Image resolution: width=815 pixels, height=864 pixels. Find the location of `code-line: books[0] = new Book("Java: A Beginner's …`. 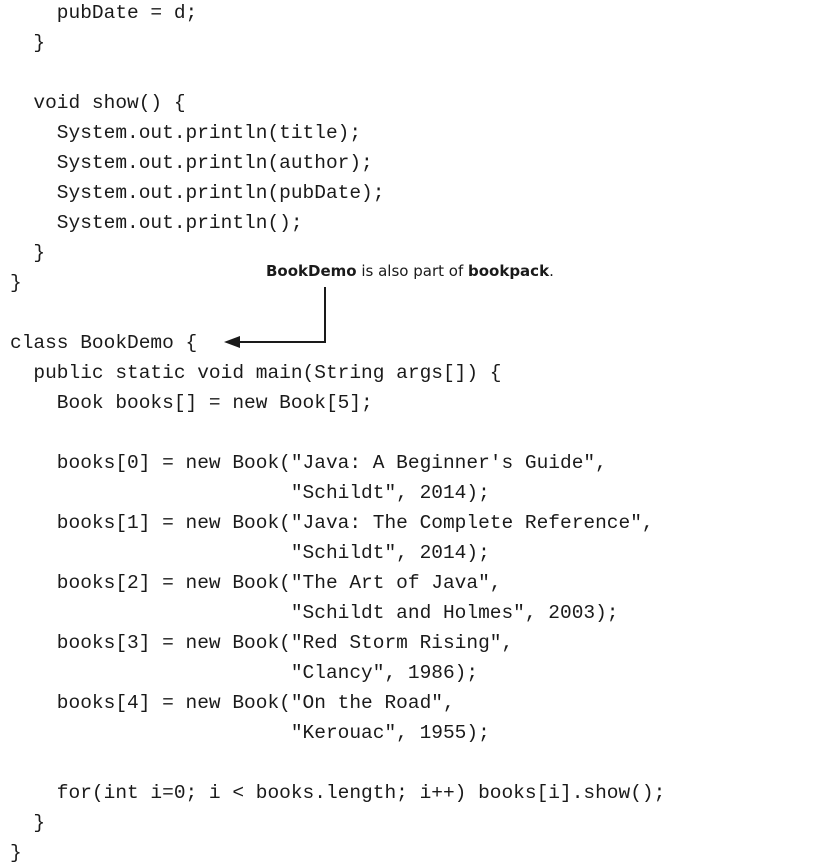

code-line: books[0] = new Book("Java: A Beginner's … is located at coordinates (308, 463).